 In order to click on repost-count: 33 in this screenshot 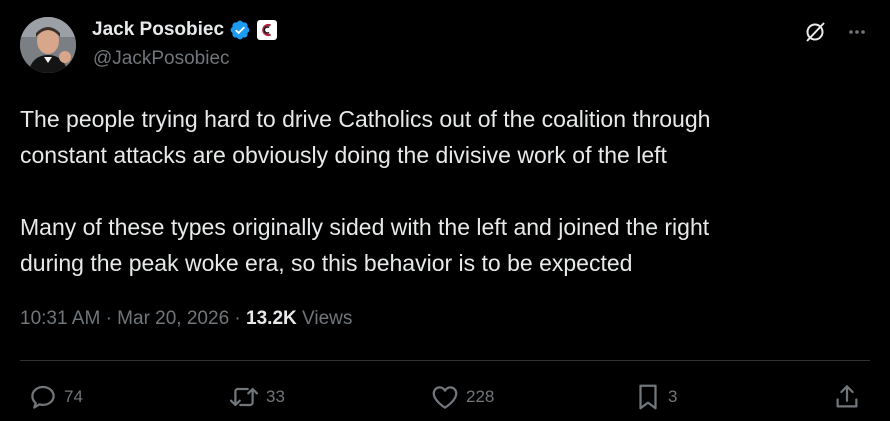, I will do `click(275, 396)`.